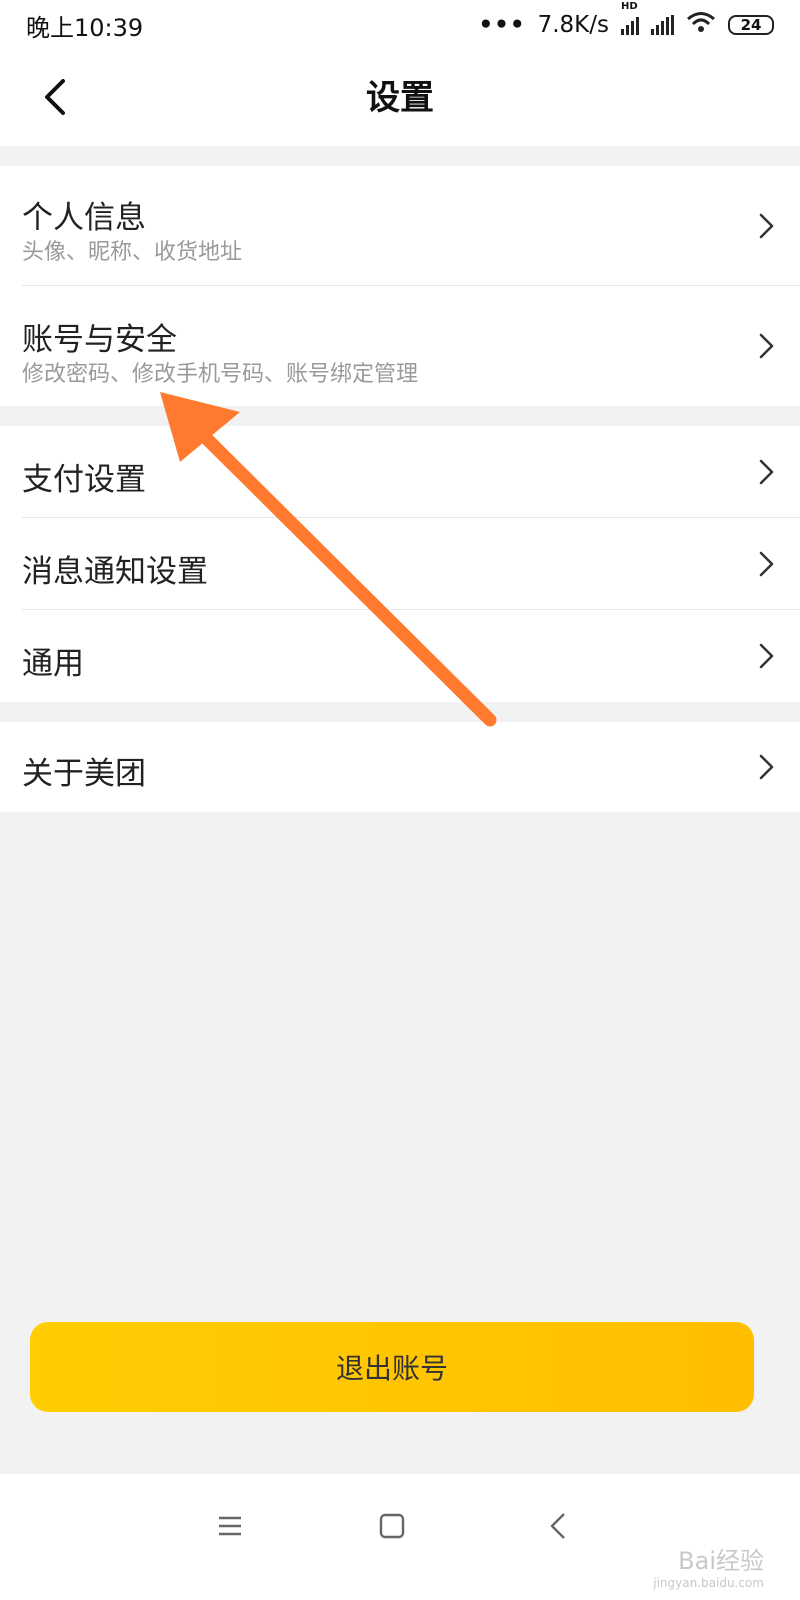 The height and width of the screenshot is (1600, 800). What do you see at coordinates (115, 572) in the screenshot?
I see `settings-item-title: 消息通知设置` at bounding box center [115, 572].